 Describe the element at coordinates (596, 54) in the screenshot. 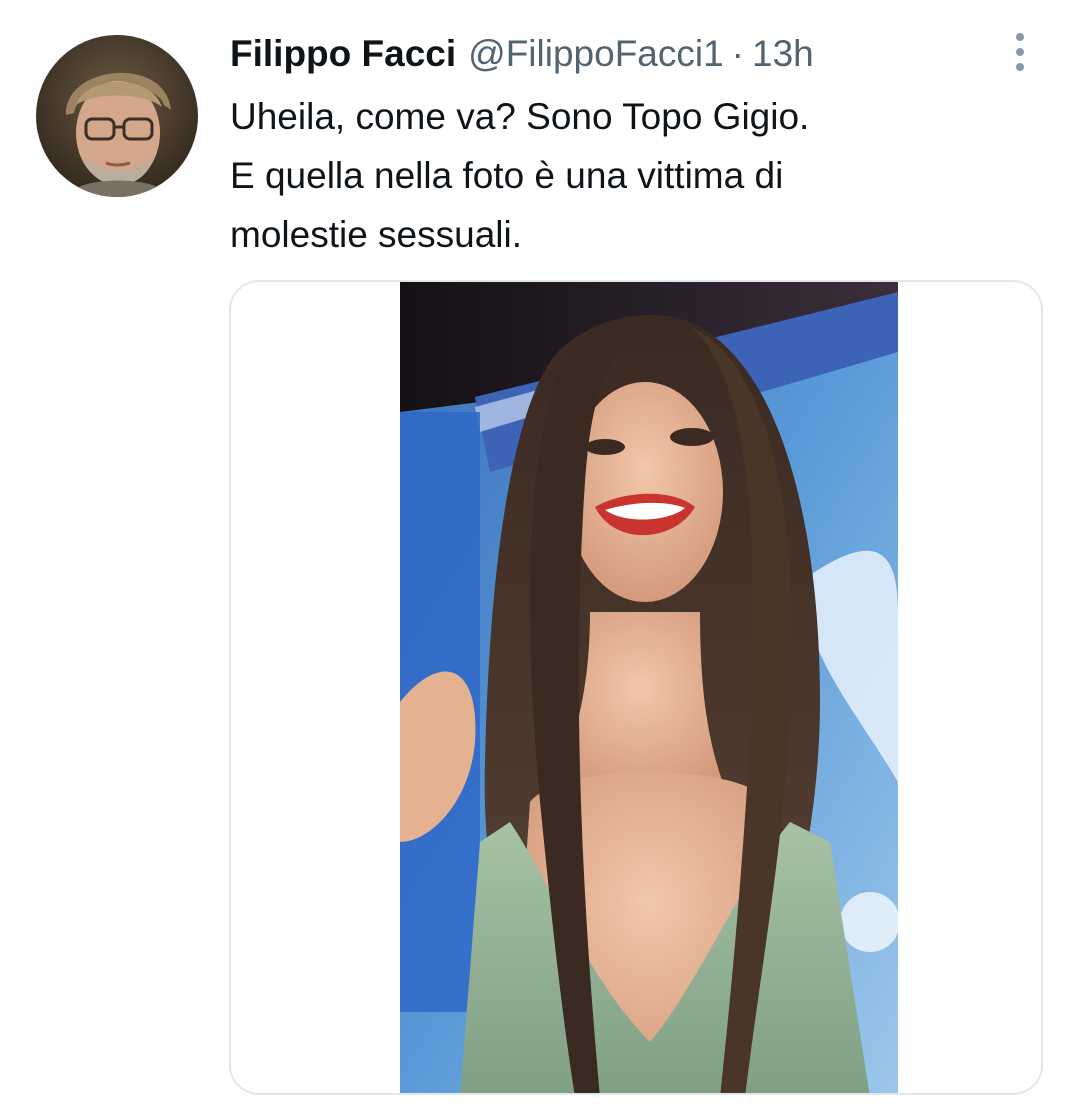

I see `author-handle: @FilippoFacci1` at that location.